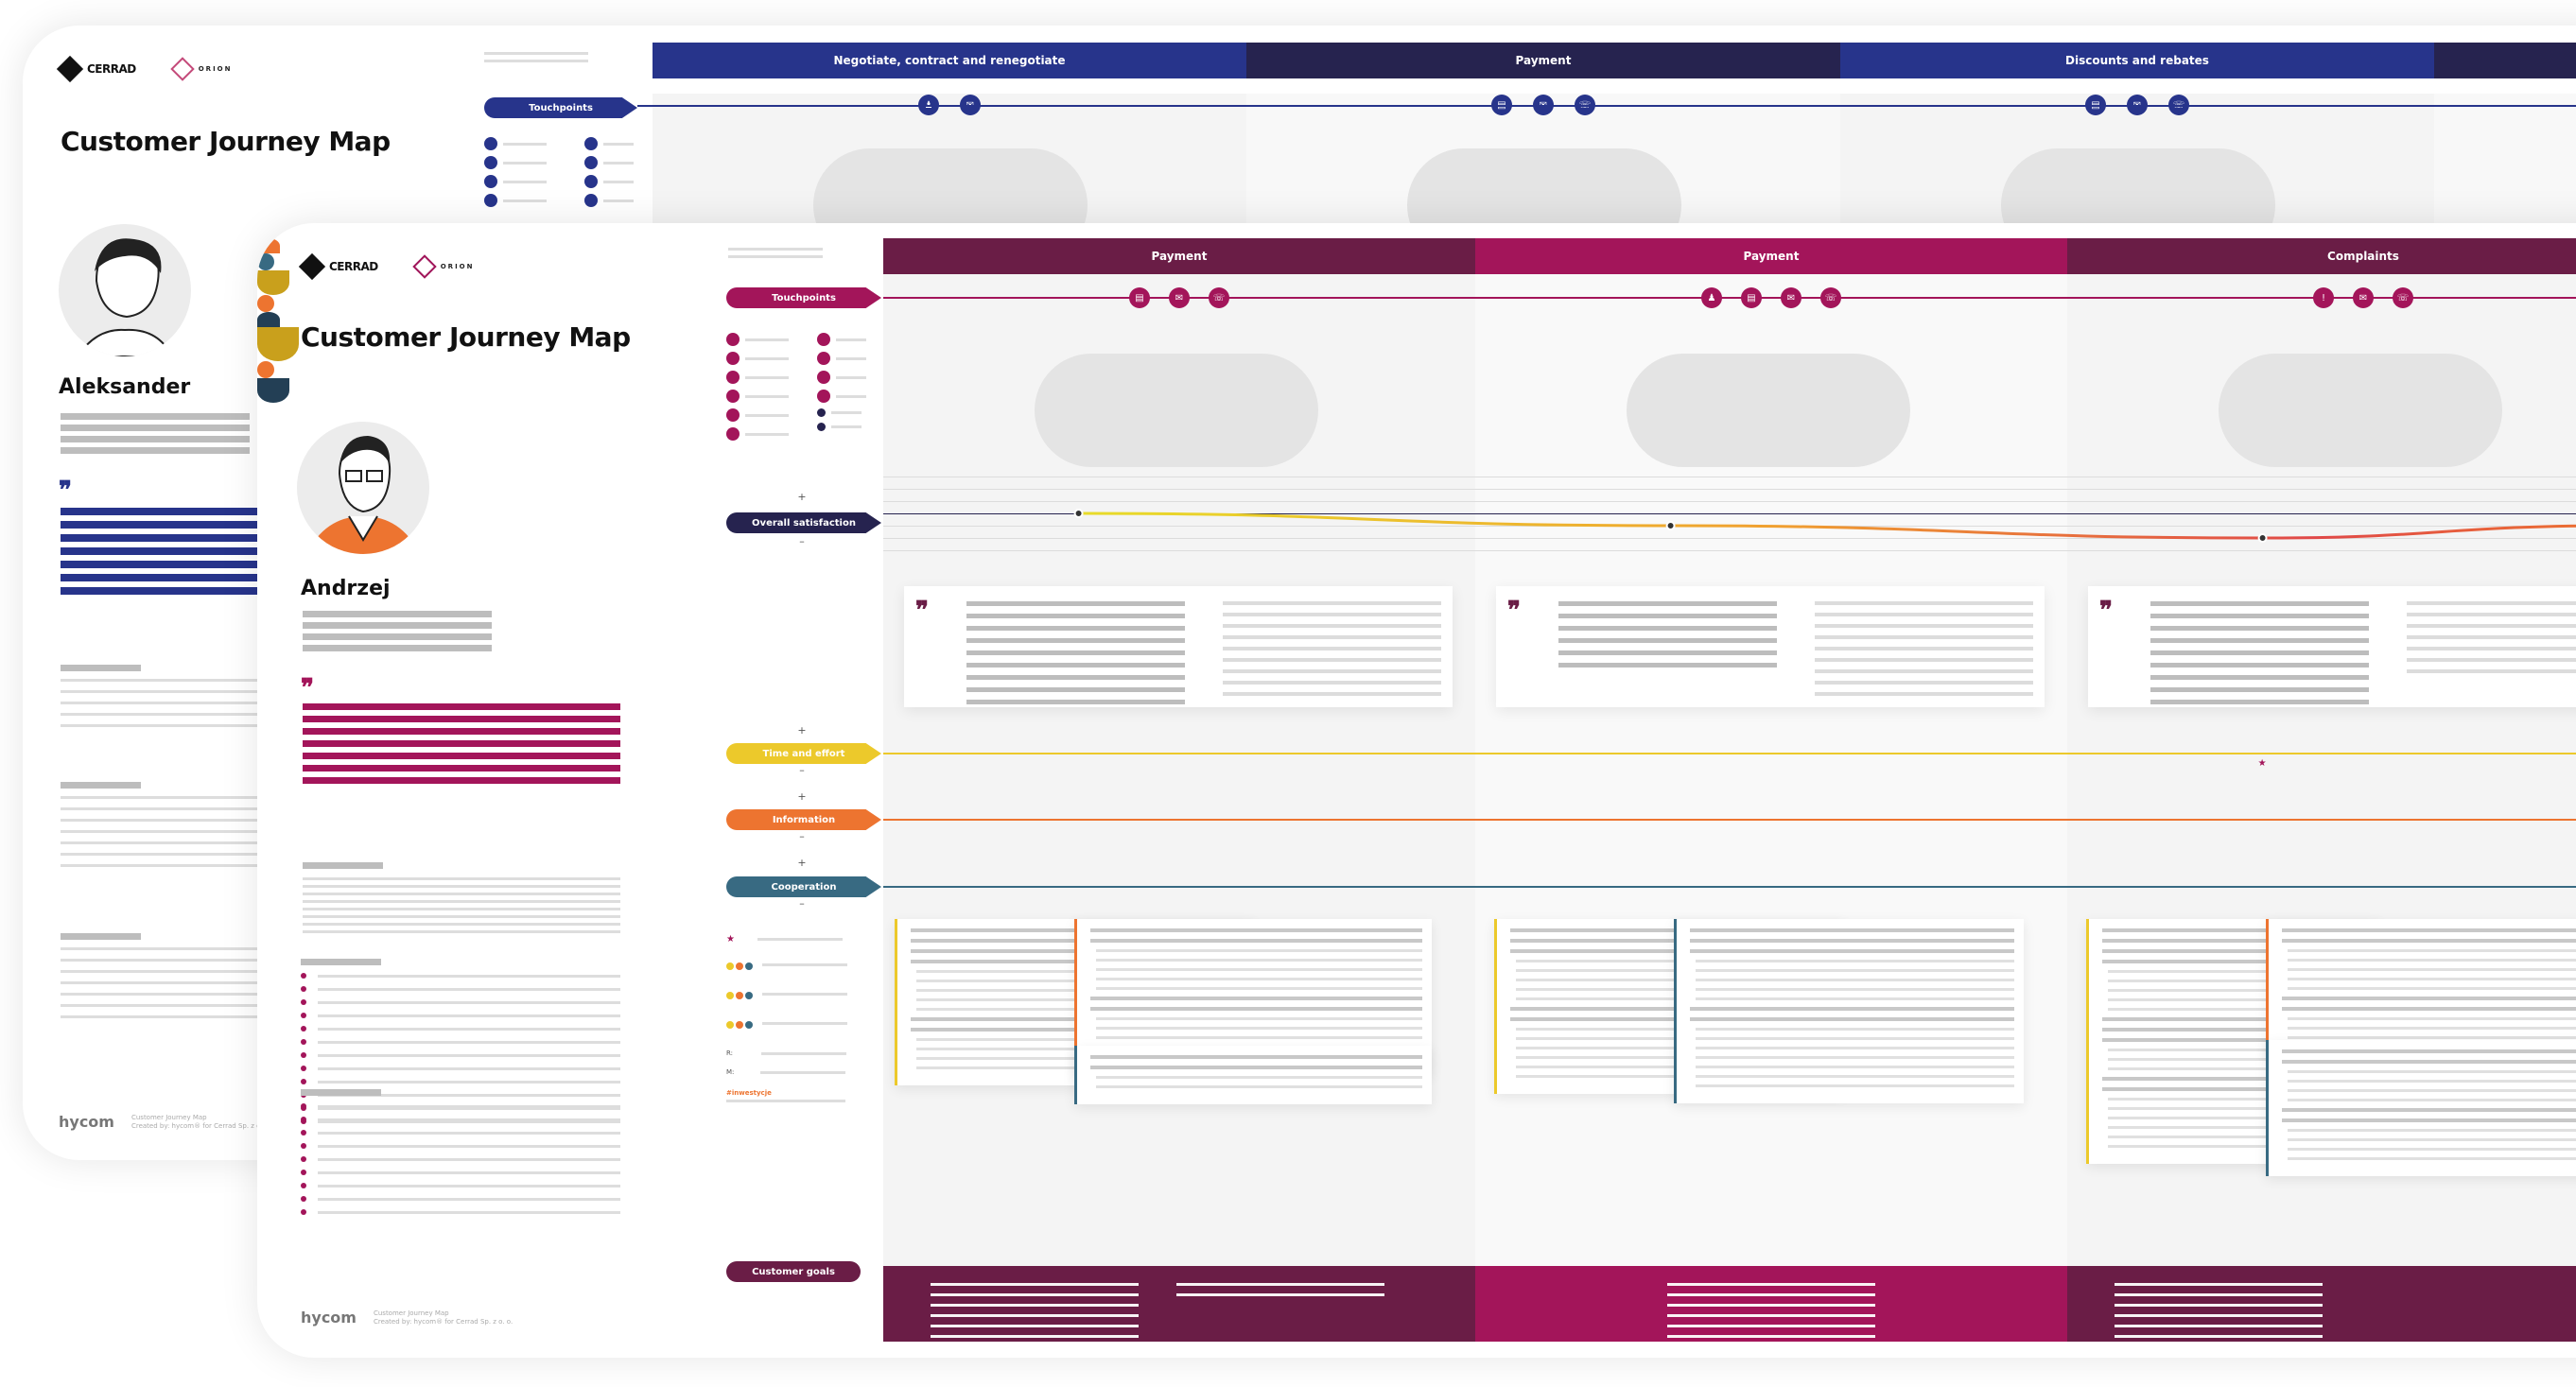 The image size is (2576, 1387). Describe the element at coordinates (1711, 297) in the screenshot. I see `people-icon: ♟` at that location.